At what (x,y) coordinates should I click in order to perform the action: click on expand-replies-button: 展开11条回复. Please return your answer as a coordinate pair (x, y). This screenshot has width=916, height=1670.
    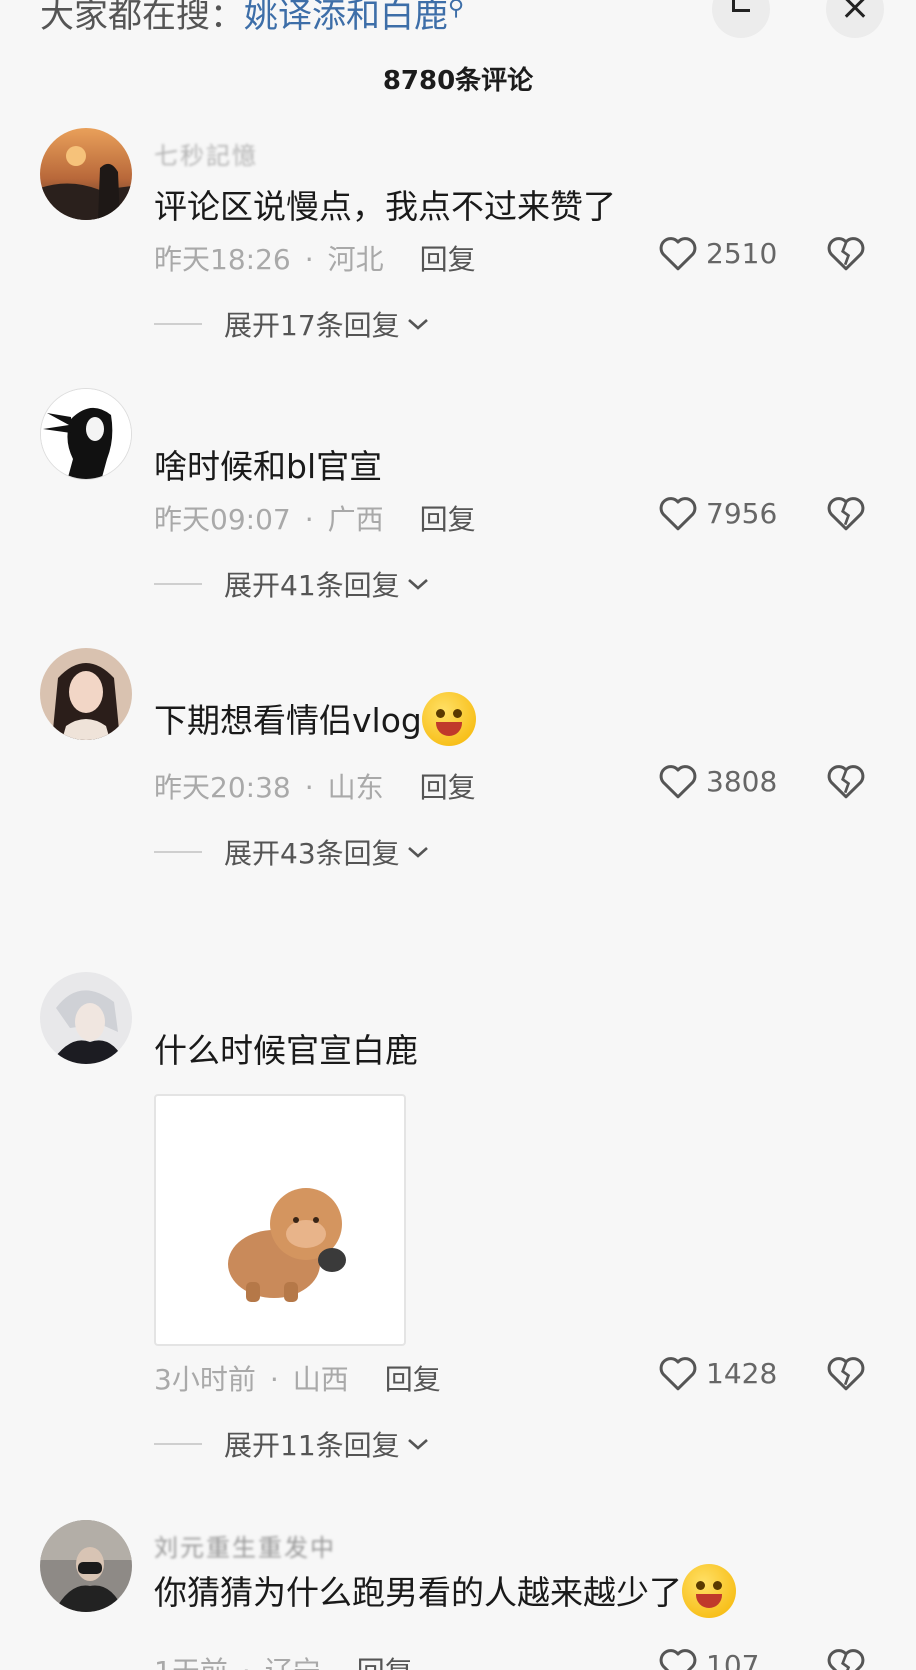
    Looking at the image, I should click on (292, 1444).